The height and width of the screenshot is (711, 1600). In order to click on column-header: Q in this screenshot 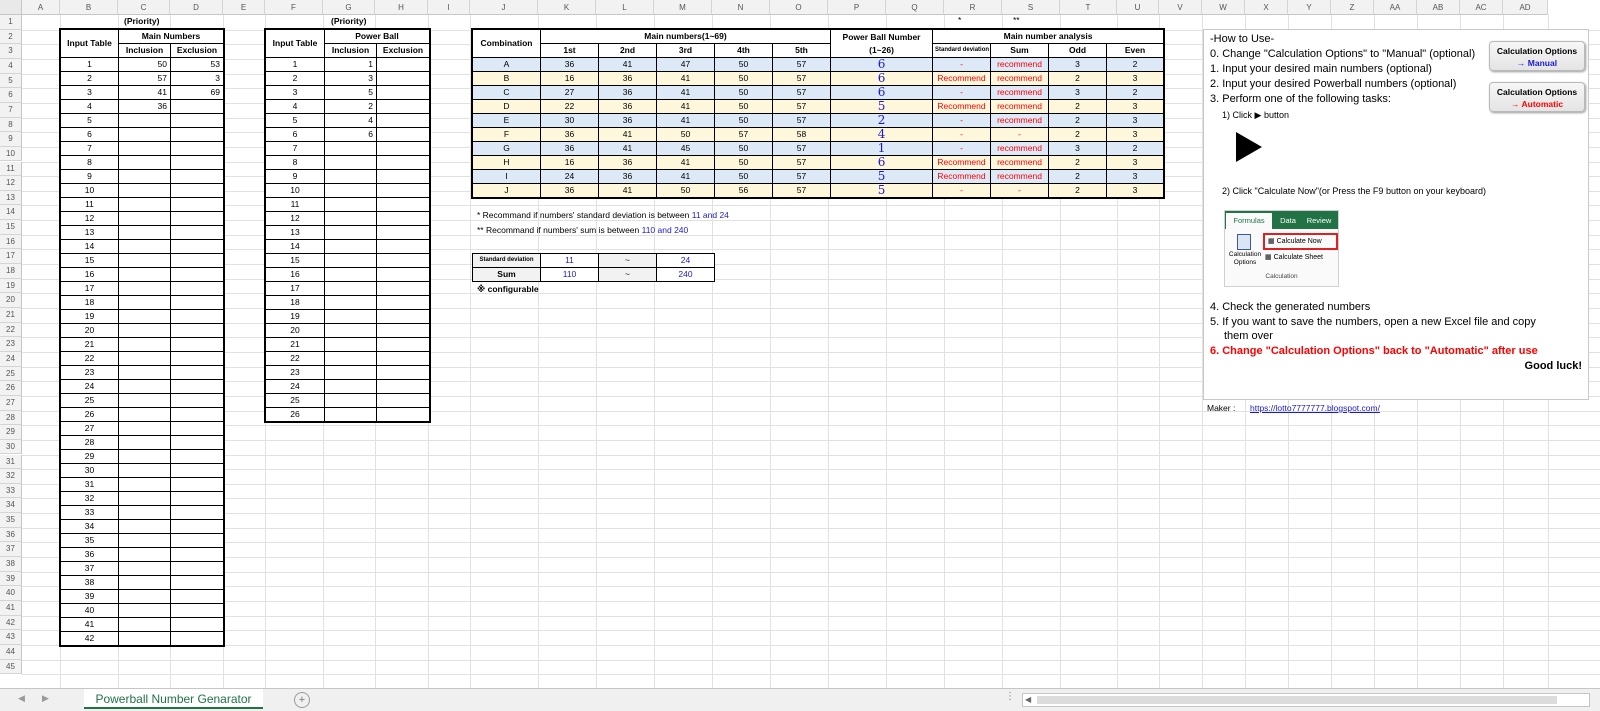, I will do `click(915, 7)`.